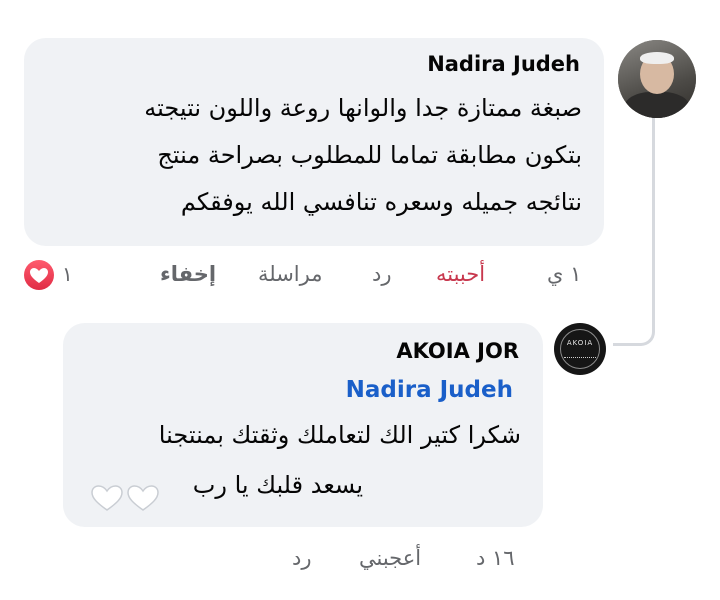 The image size is (720, 600). I want to click on heart-reaction-badge, so click(39, 275).